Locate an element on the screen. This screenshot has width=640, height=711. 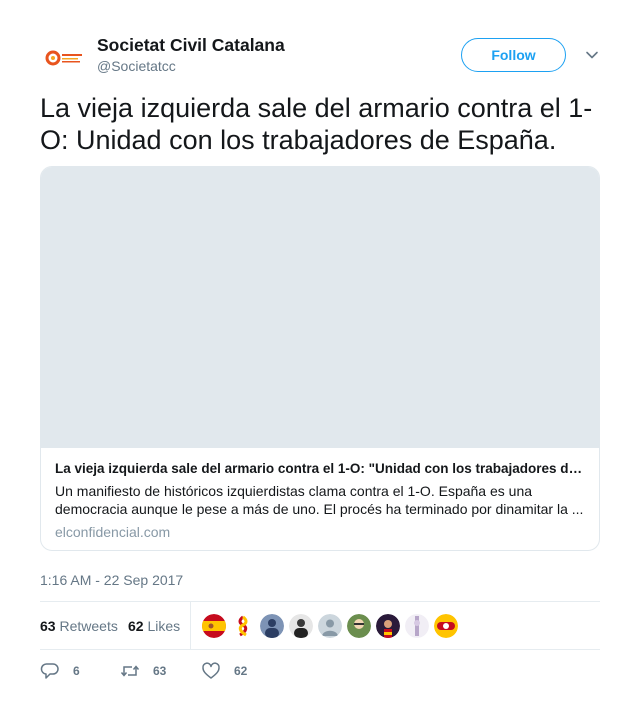
reply-icon is located at coordinates (49, 671).